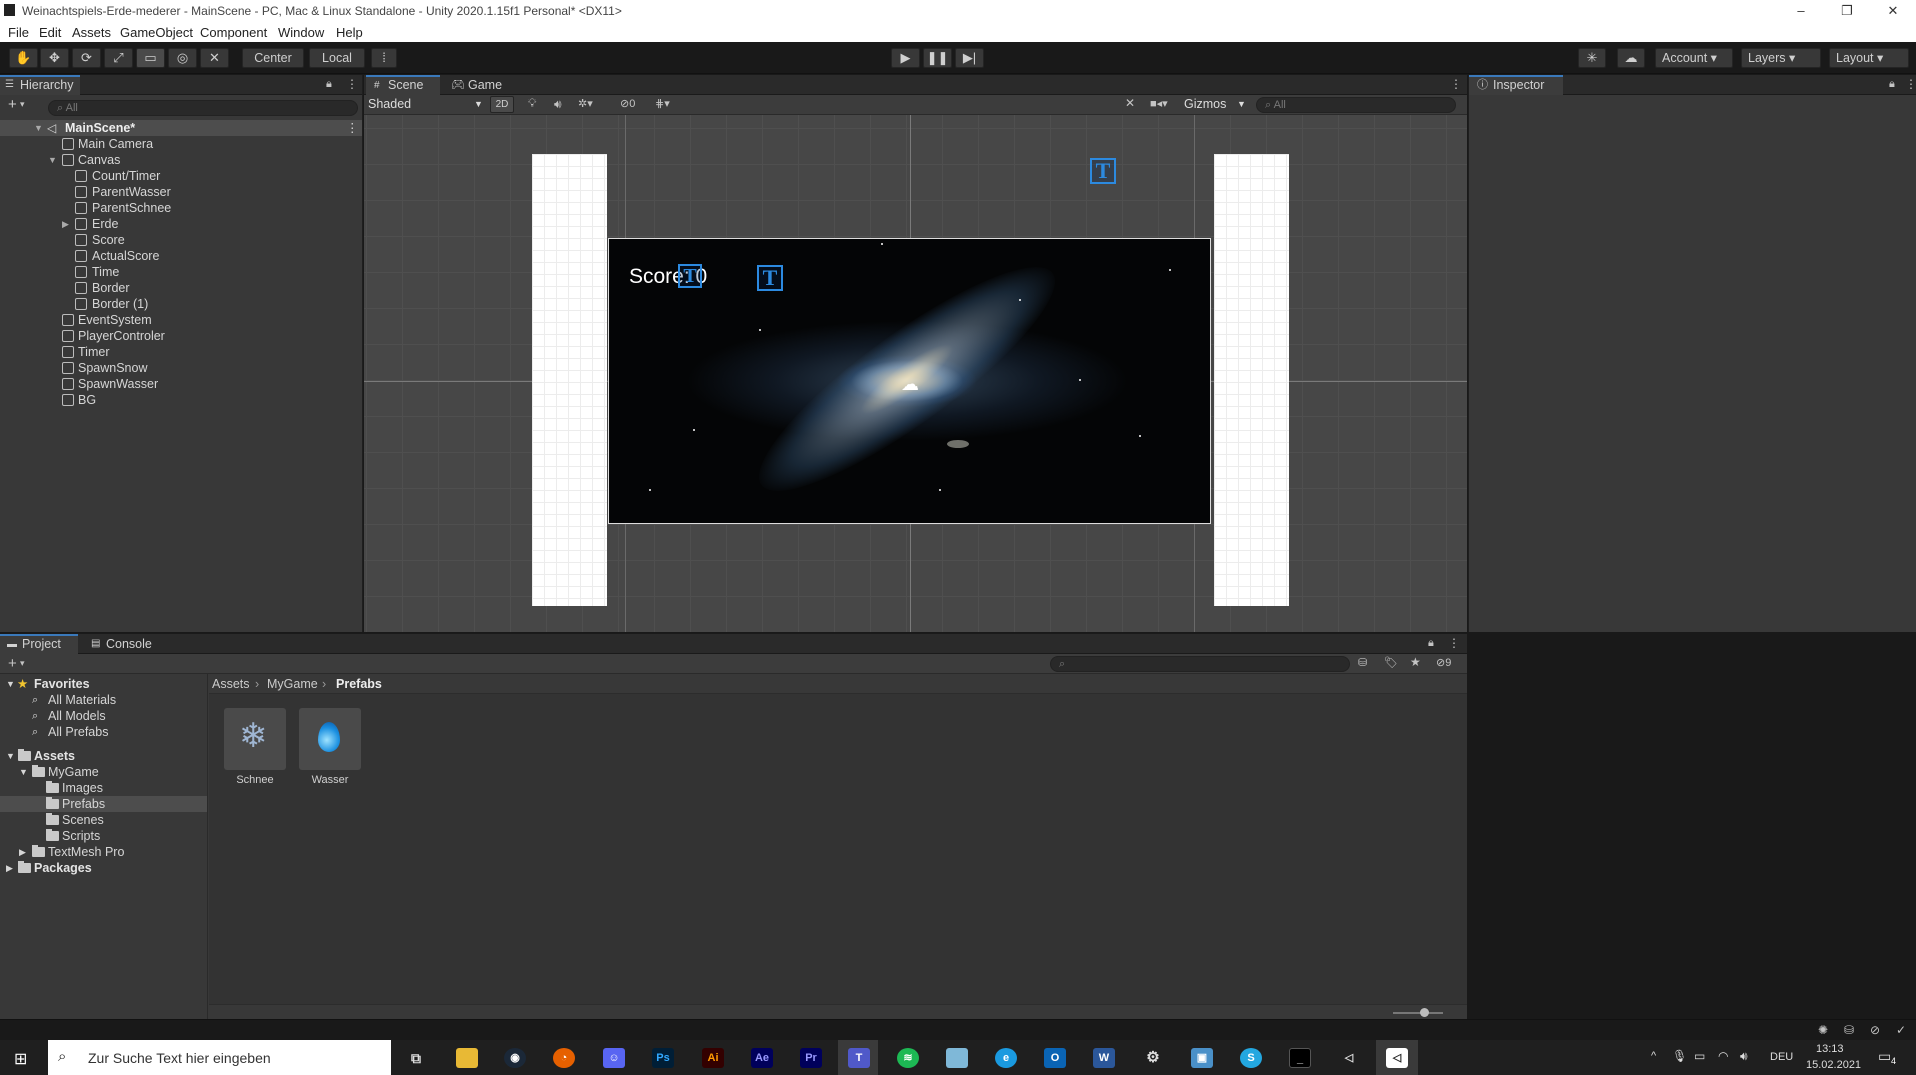  Describe the element at coordinates (231, 684) in the screenshot. I see `breadcrumb-assets: Assets` at that location.